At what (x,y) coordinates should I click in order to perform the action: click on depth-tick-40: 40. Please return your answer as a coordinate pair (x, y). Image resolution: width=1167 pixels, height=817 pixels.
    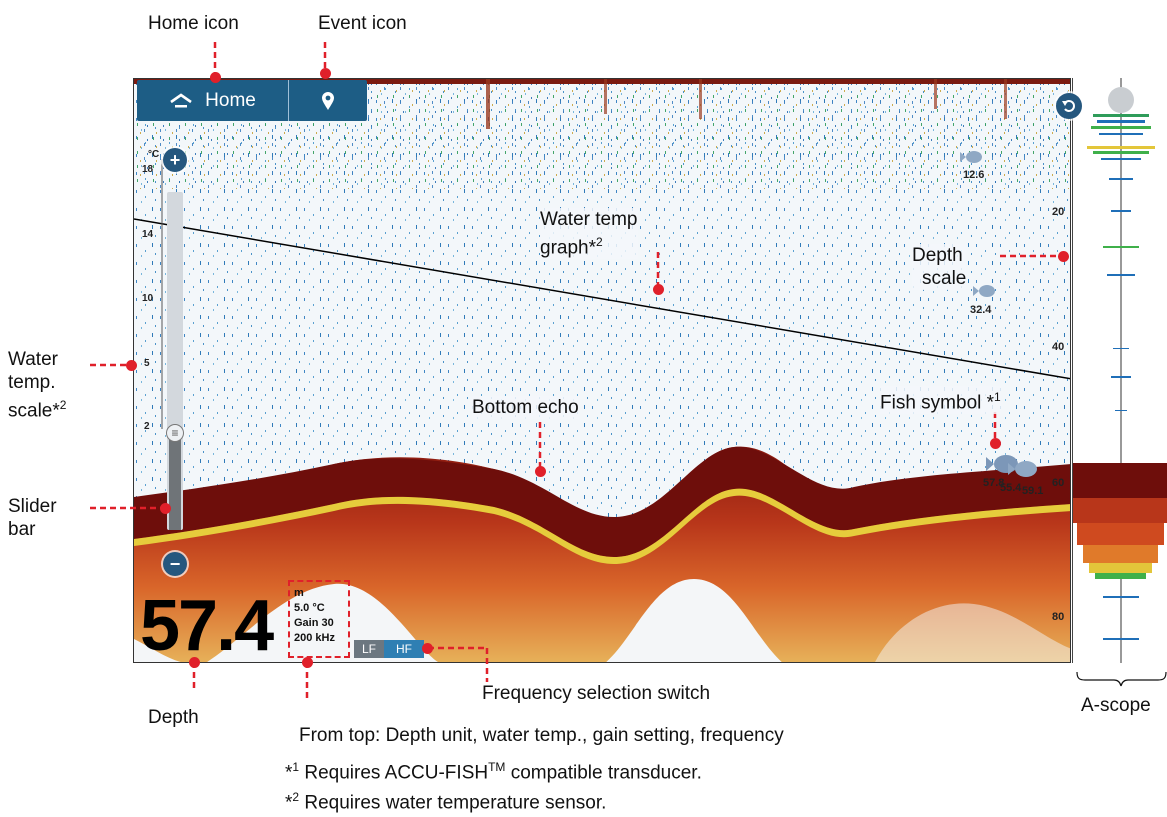
    Looking at the image, I should click on (1058, 347).